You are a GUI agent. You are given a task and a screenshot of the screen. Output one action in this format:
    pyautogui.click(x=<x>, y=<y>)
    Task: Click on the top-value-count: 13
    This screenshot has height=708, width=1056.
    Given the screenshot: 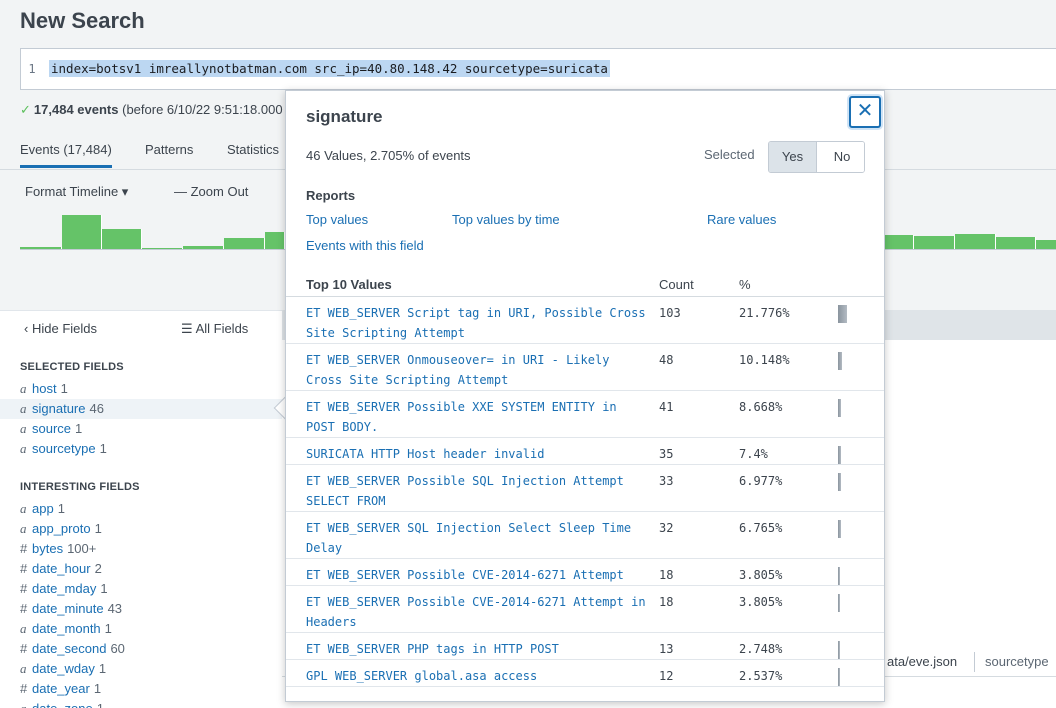 What is the action you would take?
    pyautogui.click(x=666, y=649)
    